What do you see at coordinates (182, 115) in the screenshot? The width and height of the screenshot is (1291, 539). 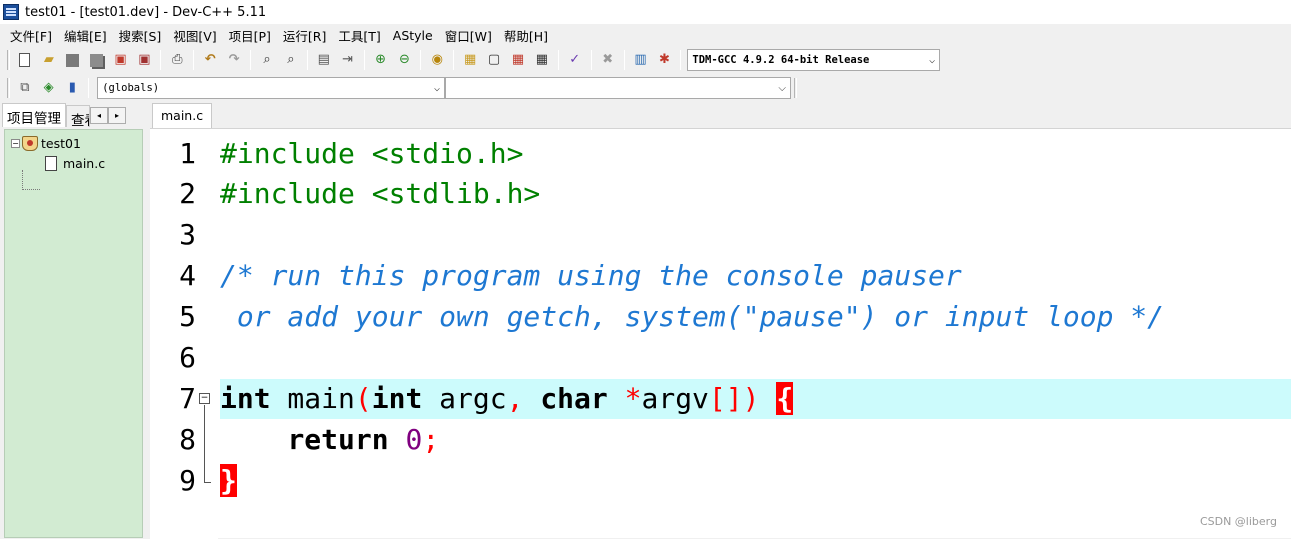 I see `tab-main-c: main.c` at bounding box center [182, 115].